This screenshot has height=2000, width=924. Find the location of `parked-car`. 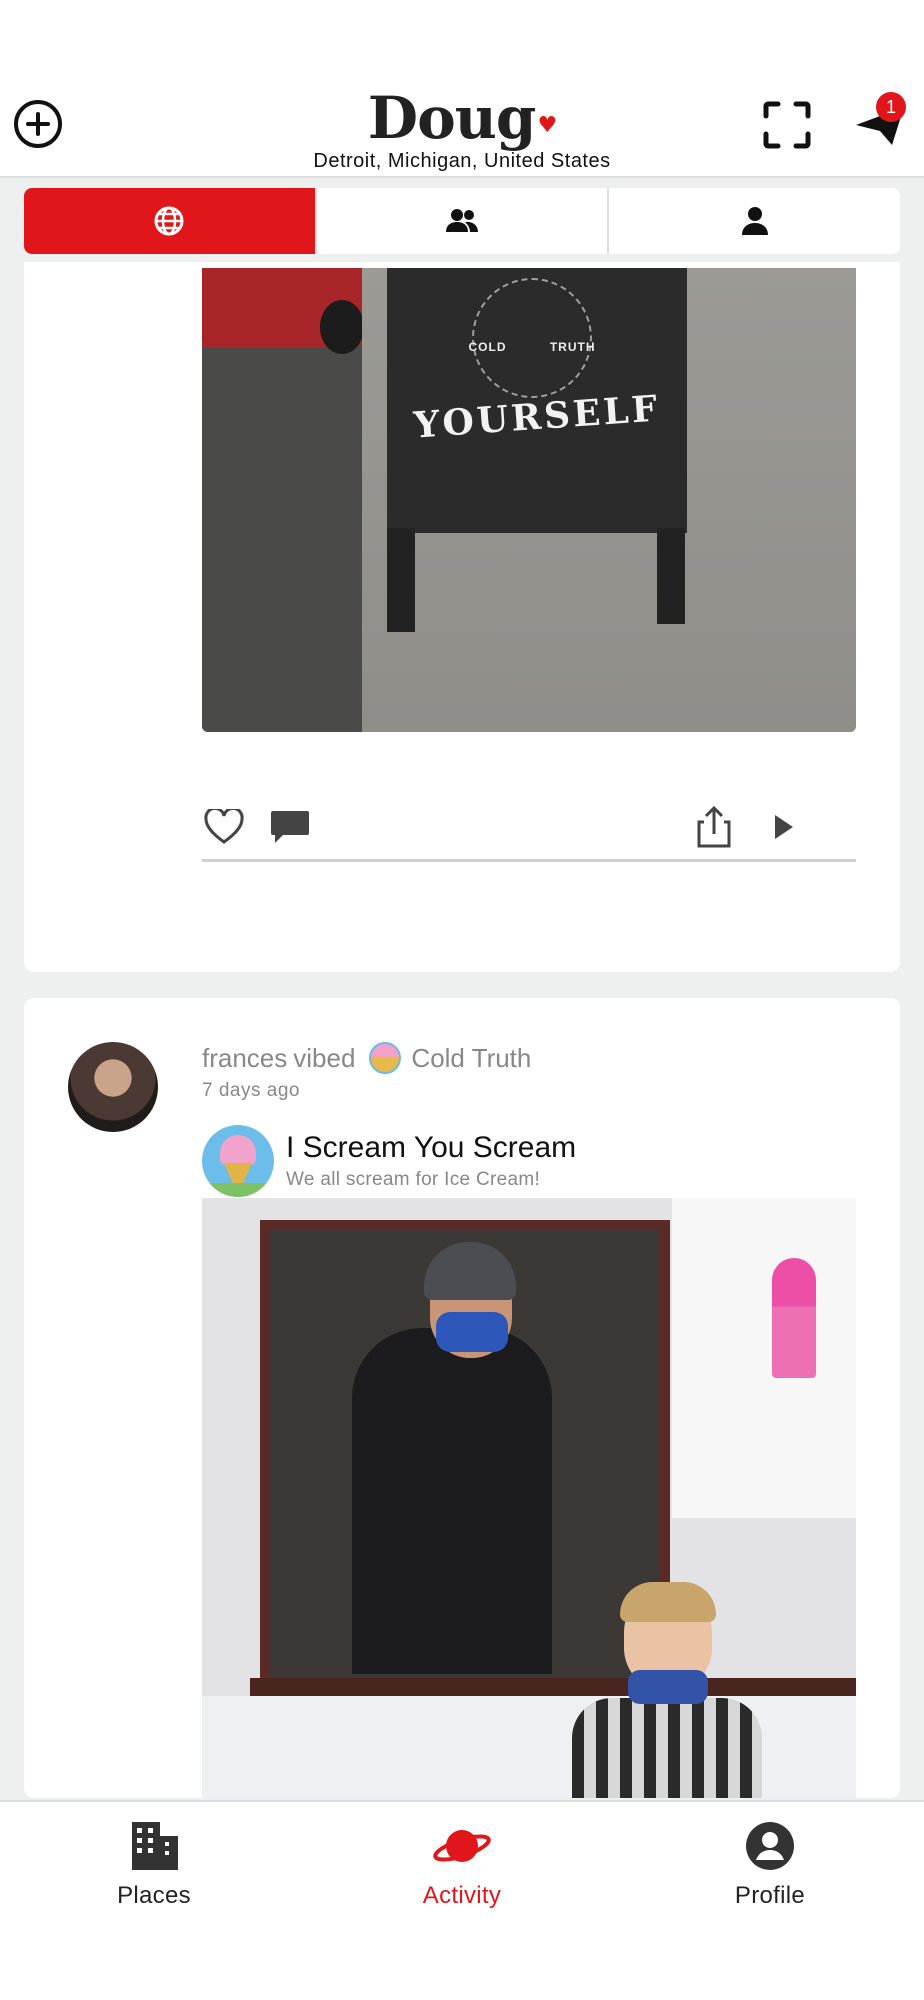

parked-car is located at coordinates (289, 311).